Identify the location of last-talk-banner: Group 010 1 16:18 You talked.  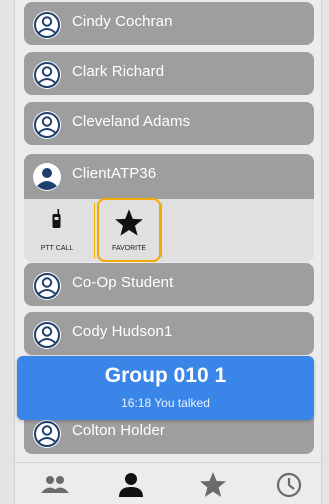
(165, 388).